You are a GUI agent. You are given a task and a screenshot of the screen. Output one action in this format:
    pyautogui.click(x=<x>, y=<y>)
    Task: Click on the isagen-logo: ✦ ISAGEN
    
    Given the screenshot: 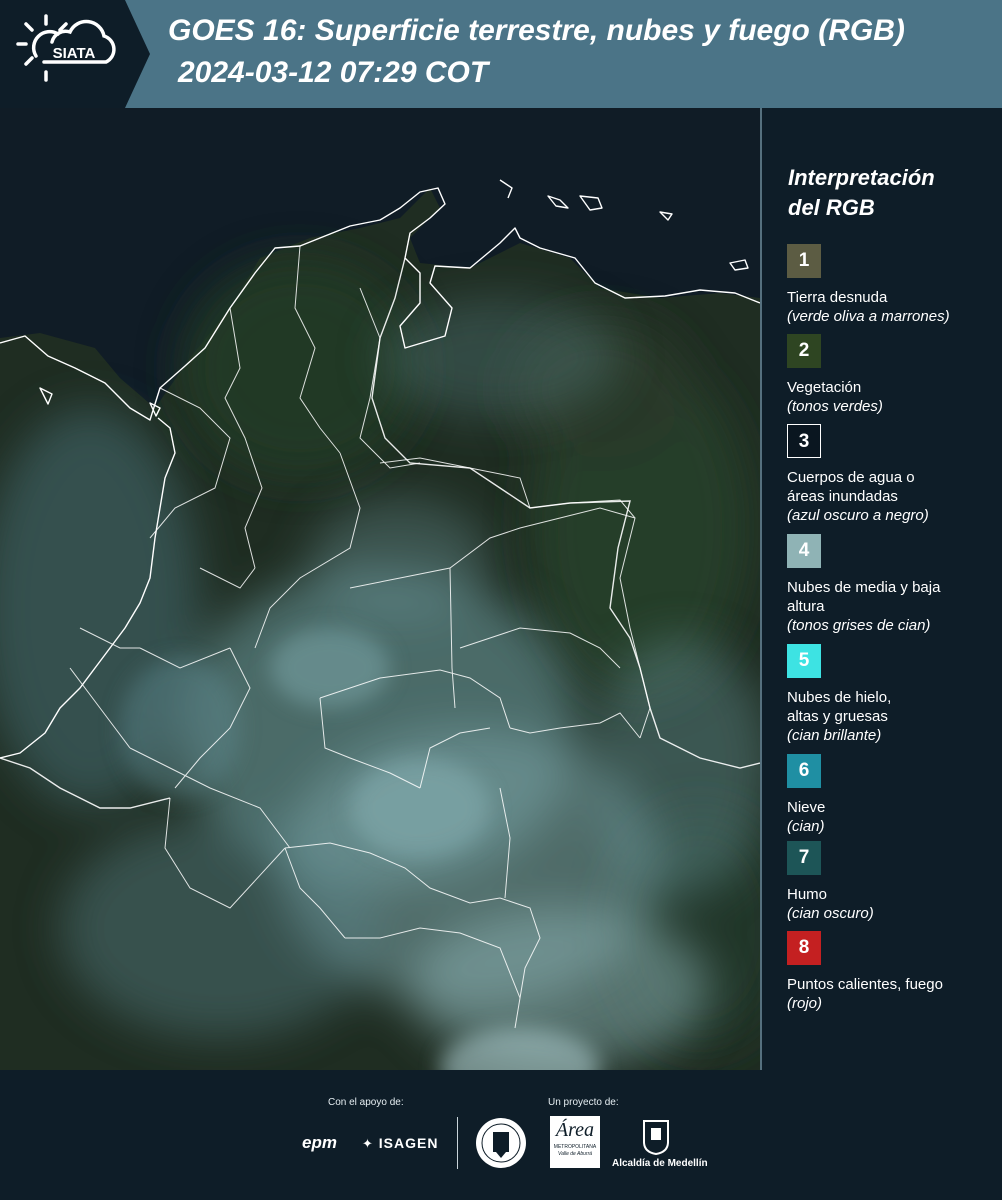 What is the action you would take?
    pyautogui.click(x=400, y=1143)
    